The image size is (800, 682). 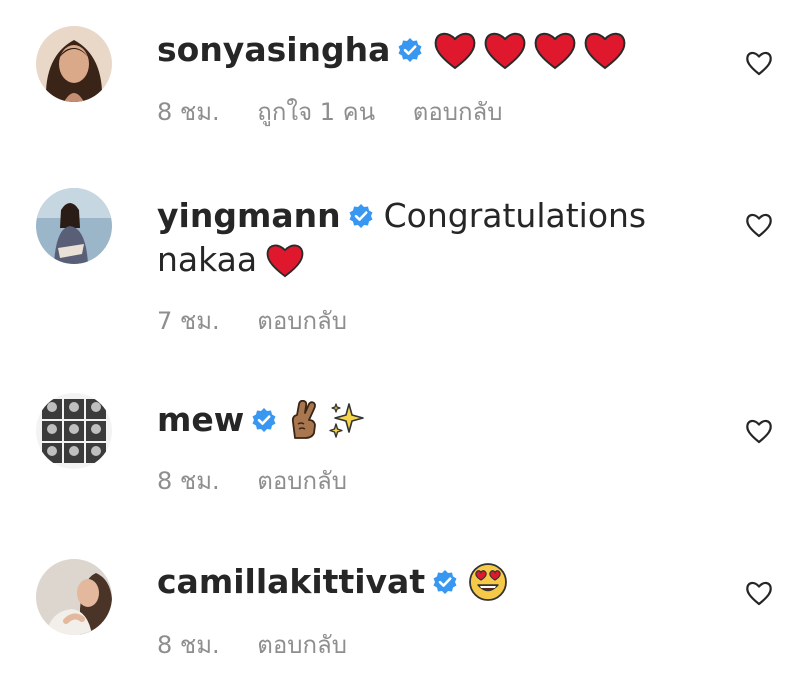 What do you see at coordinates (291, 582) in the screenshot?
I see `username: camillakittivat` at bounding box center [291, 582].